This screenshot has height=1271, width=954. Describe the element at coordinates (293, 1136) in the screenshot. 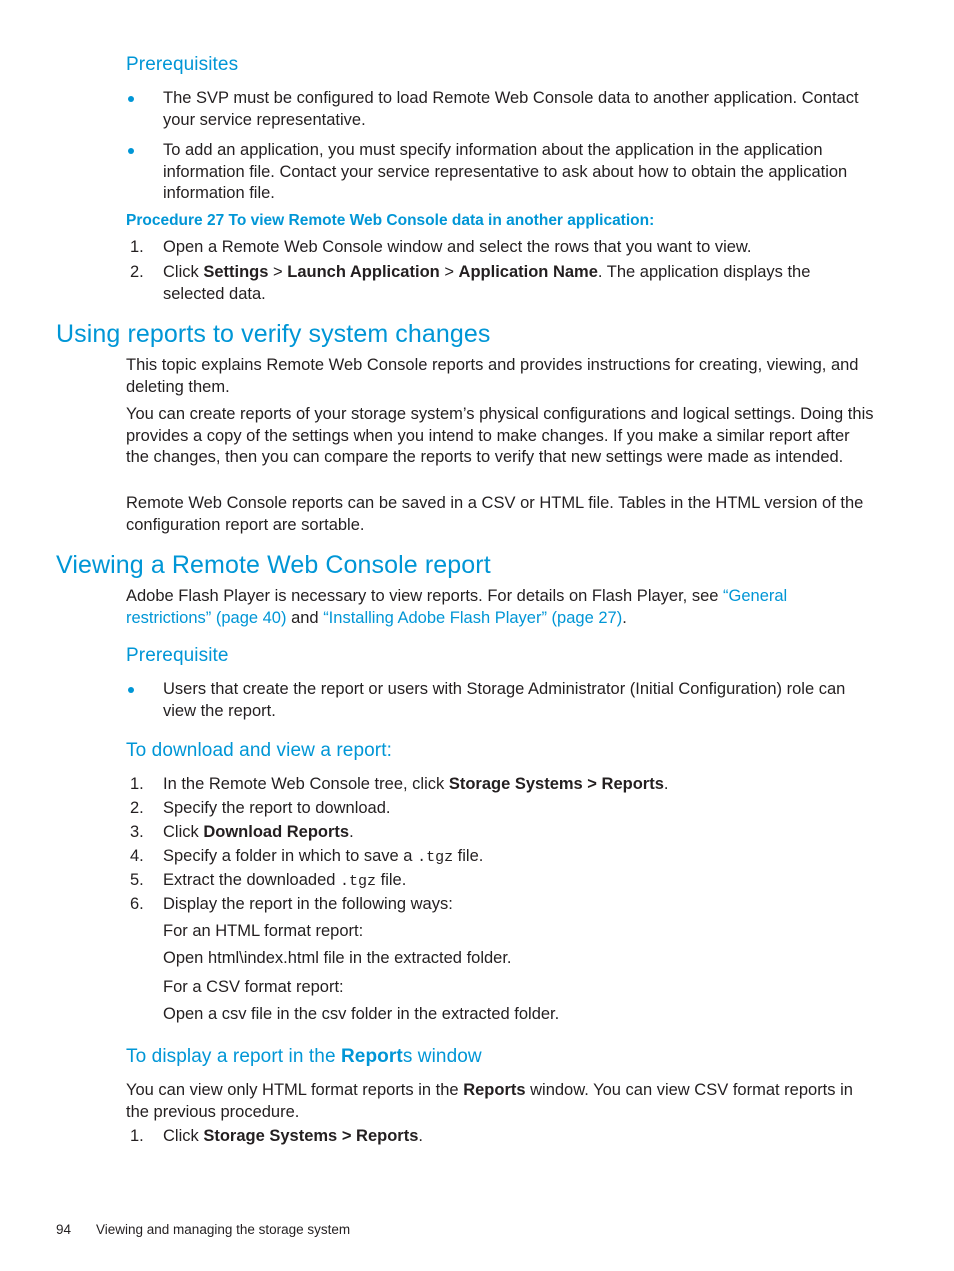

I see `list-item-text: Click Storage Systems > Reports.` at that location.